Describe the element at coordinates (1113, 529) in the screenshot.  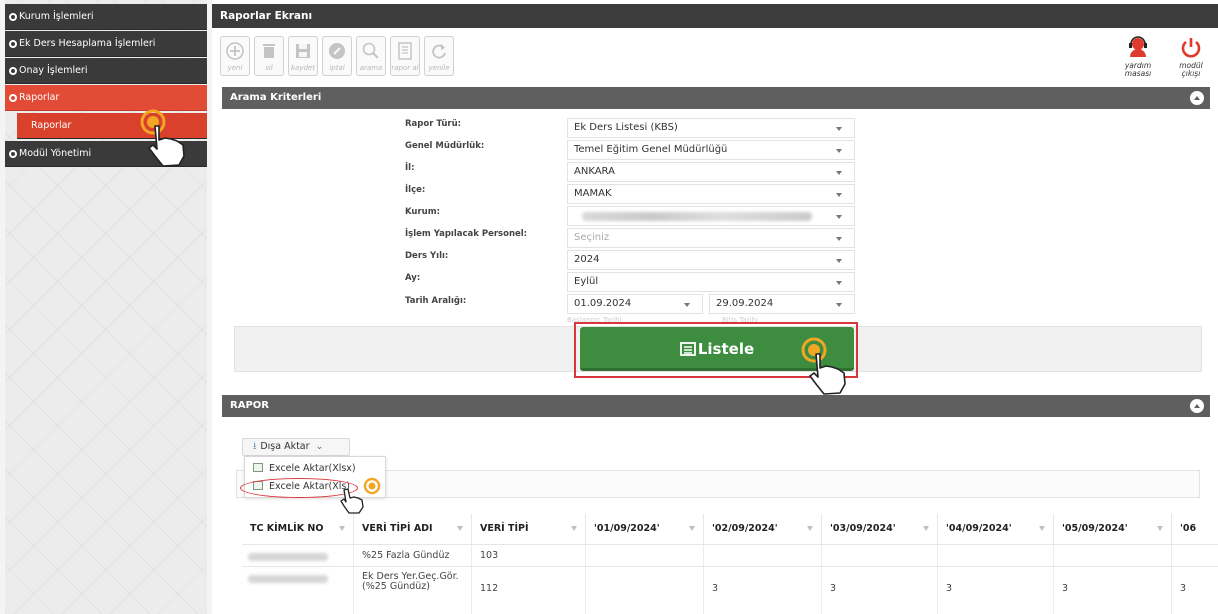
I see `column-header-date-05: '05/09/2024'` at that location.